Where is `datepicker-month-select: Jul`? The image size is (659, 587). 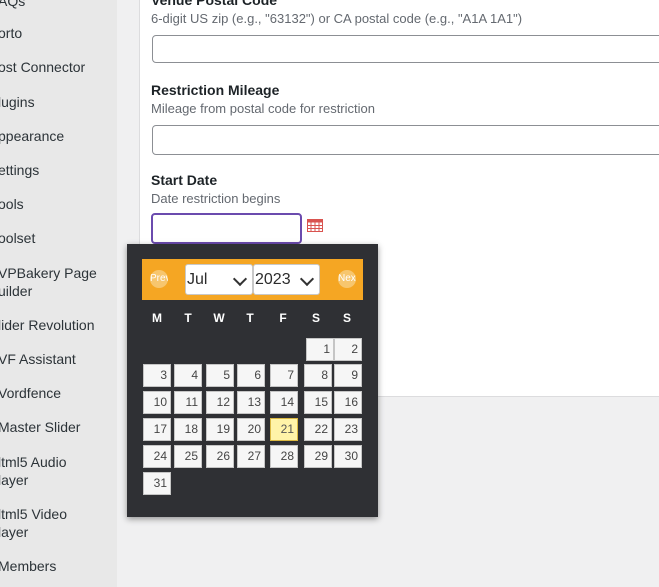
datepicker-month-select: Jul is located at coordinates (219, 279).